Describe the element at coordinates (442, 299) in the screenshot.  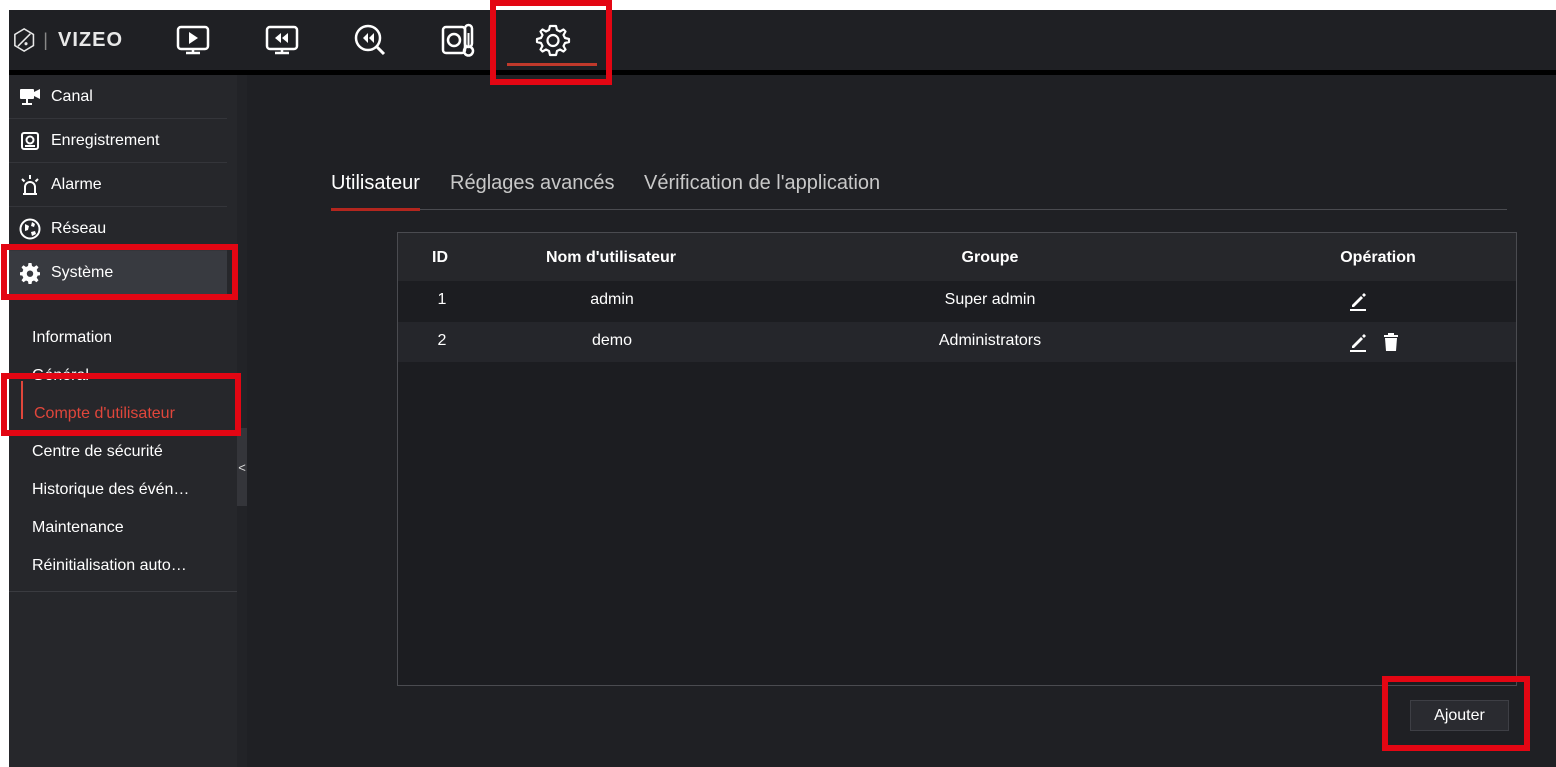
I see `cell-id: 1` at that location.